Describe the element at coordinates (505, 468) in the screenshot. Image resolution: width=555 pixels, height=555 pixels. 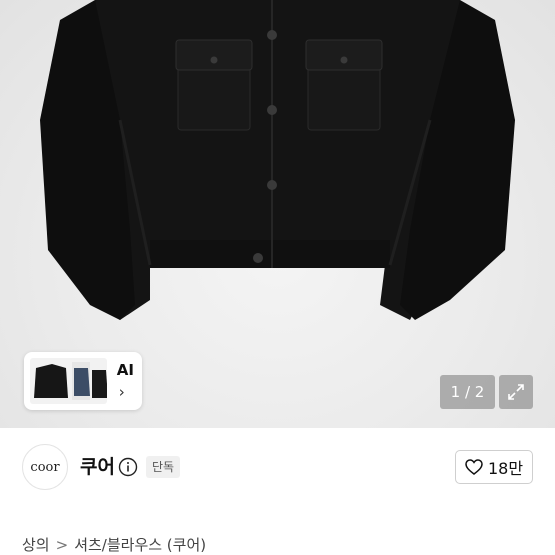
I see `like-count: 18만` at that location.